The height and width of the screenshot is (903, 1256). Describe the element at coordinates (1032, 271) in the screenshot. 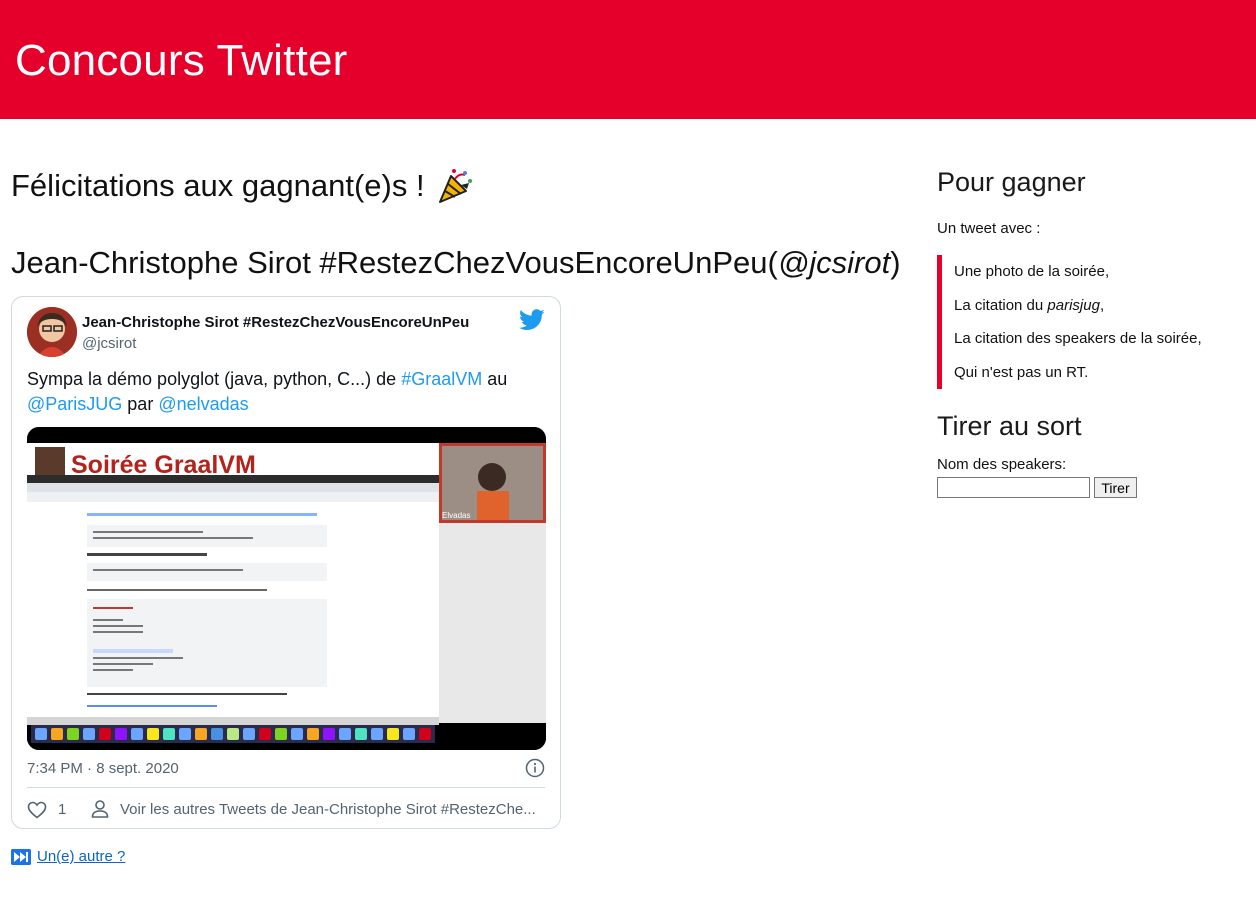

I see `rule-item: Une photo de la soirée,` at that location.